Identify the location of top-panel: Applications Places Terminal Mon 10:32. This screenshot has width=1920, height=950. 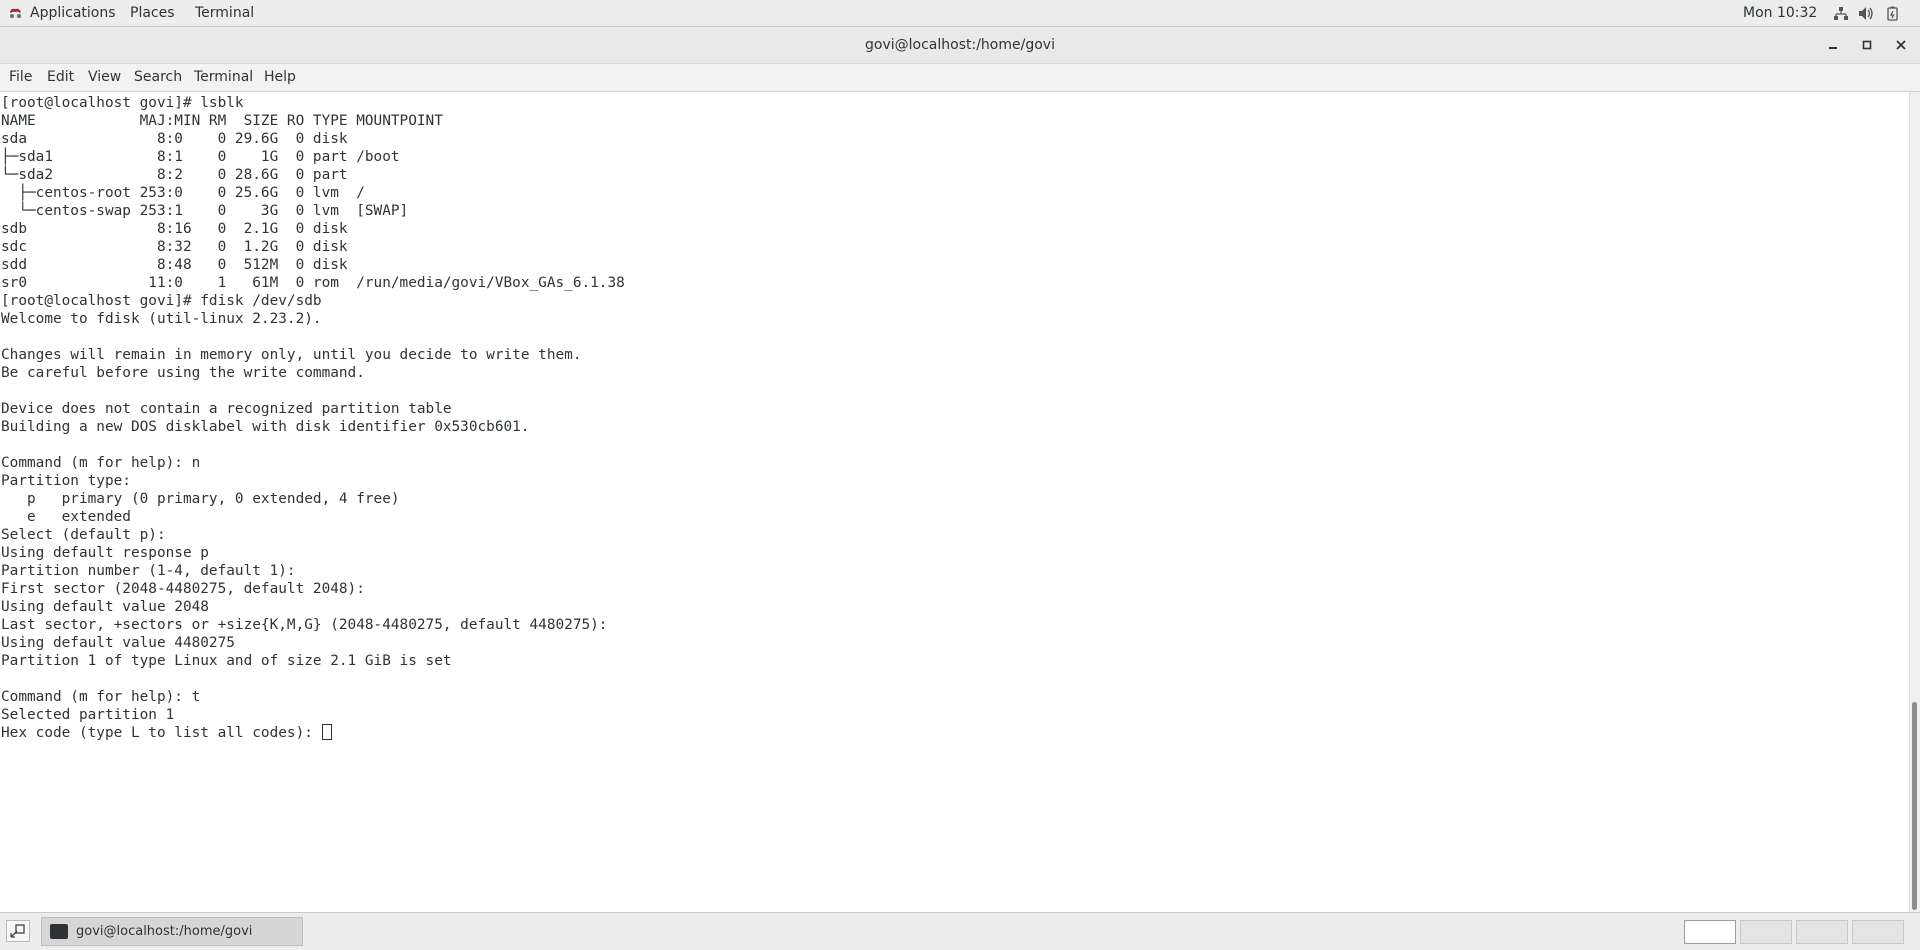
(960, 13).